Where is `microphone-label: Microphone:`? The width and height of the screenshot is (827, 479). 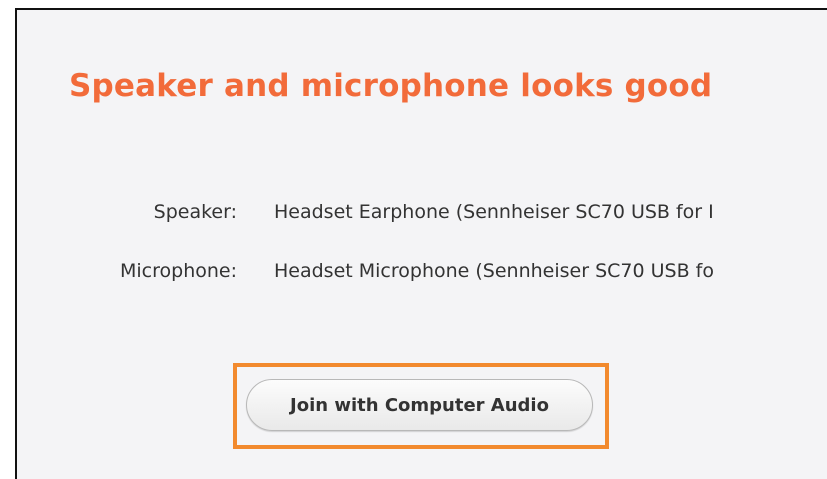 microphone-label: Microphone: is located at coordinates (178, 271).